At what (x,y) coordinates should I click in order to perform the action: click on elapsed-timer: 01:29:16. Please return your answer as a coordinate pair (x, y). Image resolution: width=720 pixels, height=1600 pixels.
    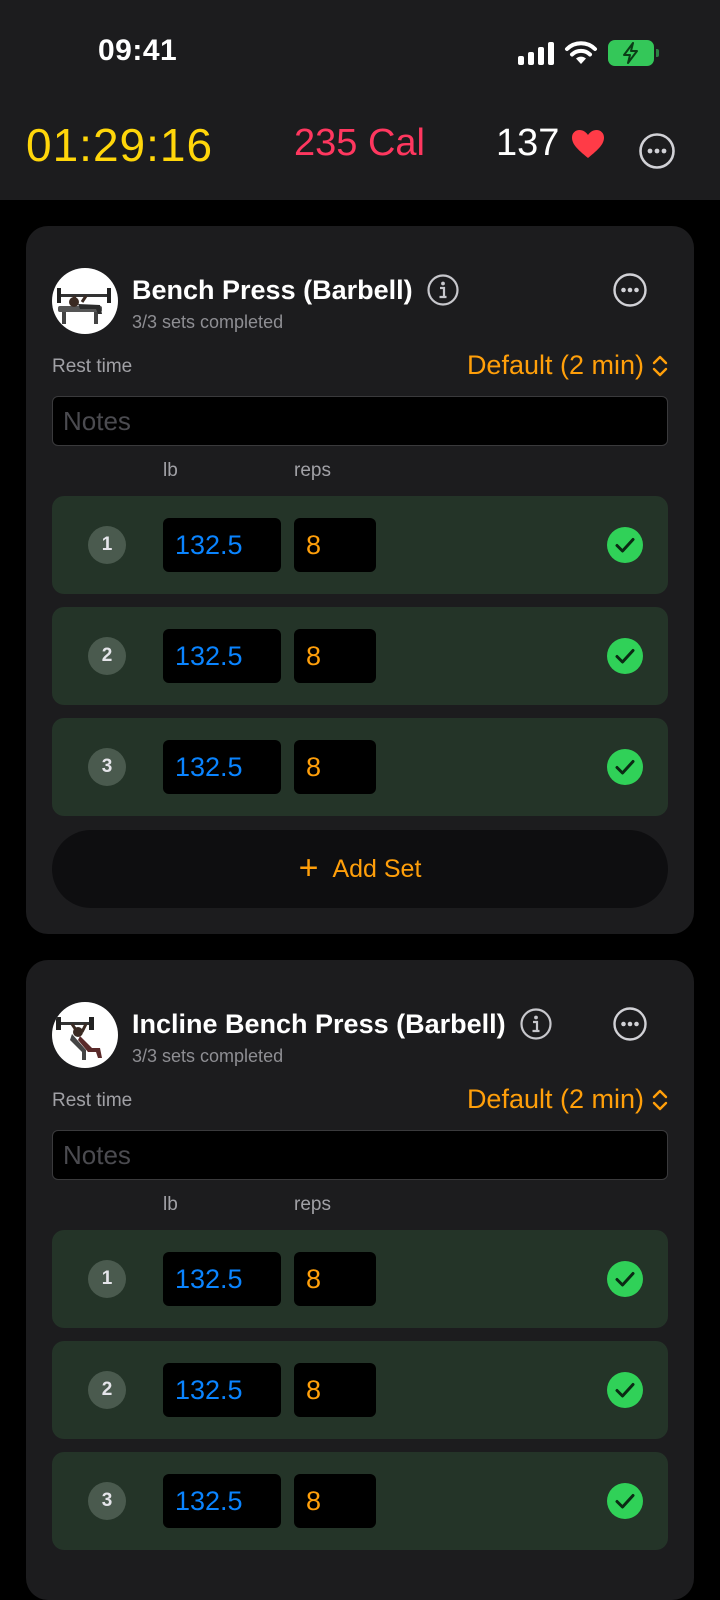
    Looking at the image, I should click on (120, 145).